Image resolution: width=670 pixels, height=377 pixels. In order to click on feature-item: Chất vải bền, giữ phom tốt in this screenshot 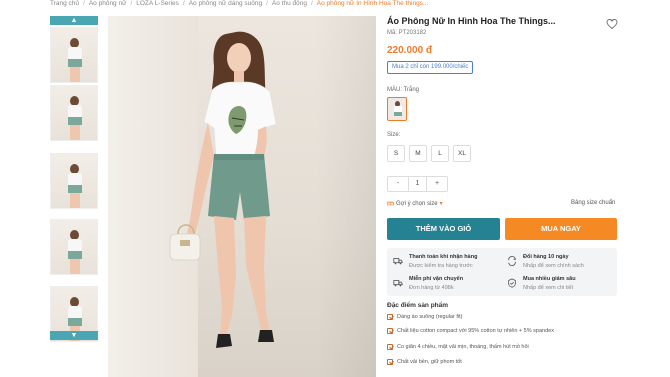, I will do `click(424, 361)`.